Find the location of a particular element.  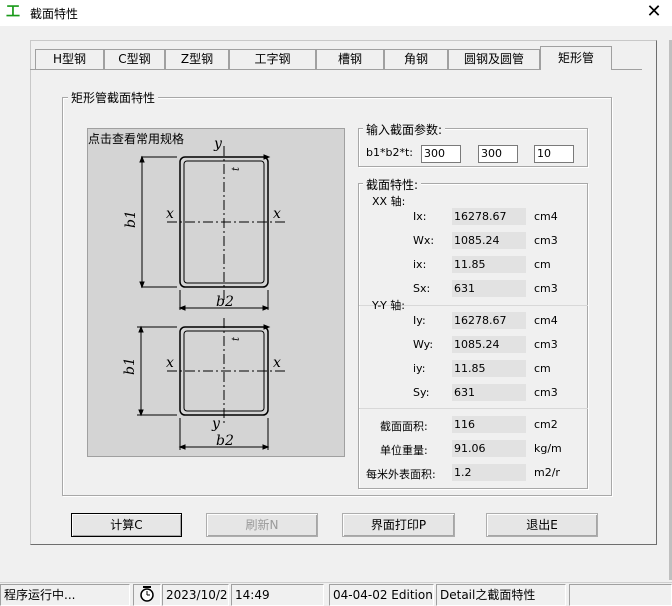

print-button: 界面打印P is located at coordinates (398, 525).